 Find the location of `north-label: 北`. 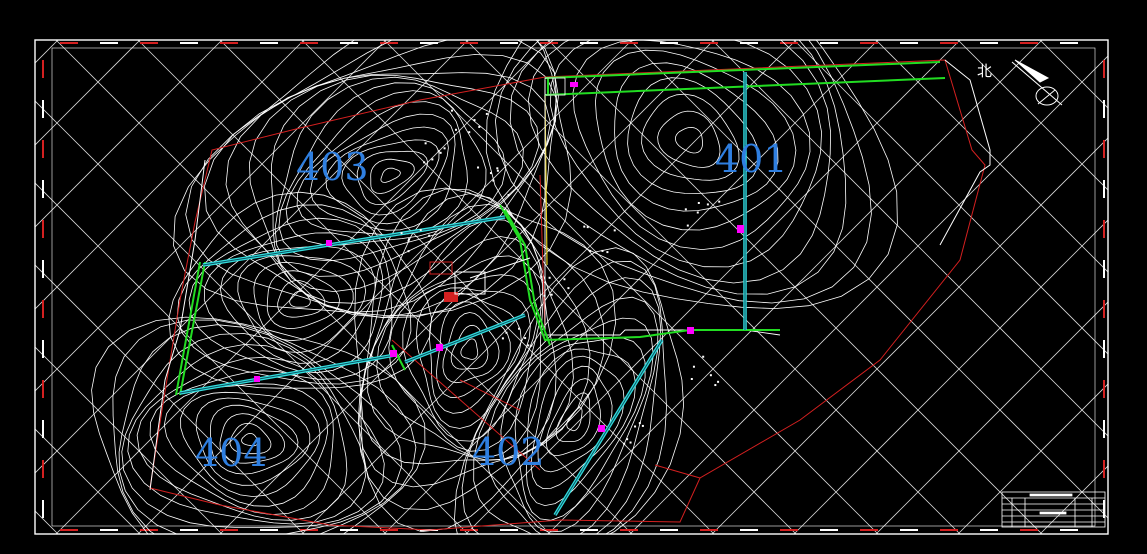

north-label: 北 is located at coordinates (984, 71).